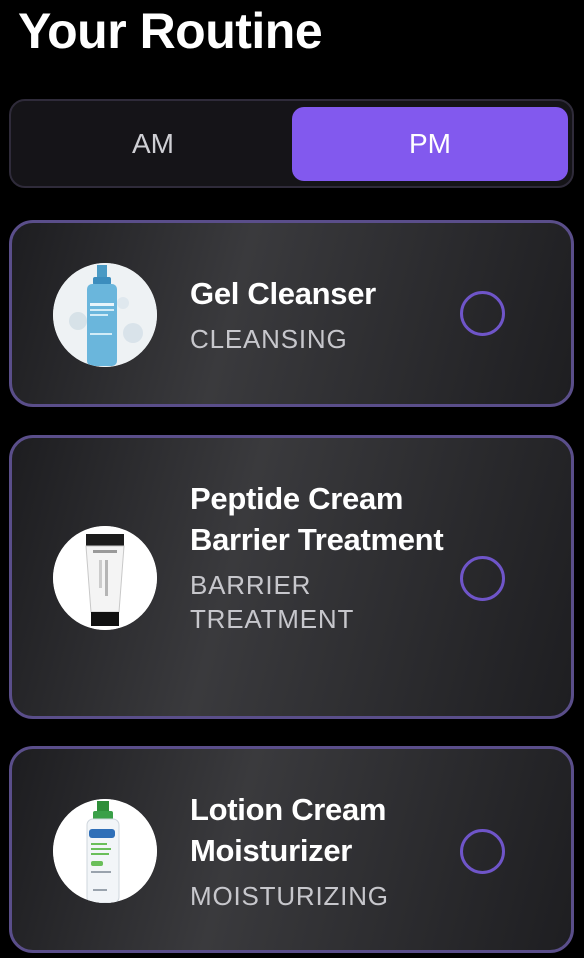 The height and width of the screenshot is (958, 584). Describe the element at coordinates (269, 339) in the screenshot. I see `product-category: CLEANSING` at that location.